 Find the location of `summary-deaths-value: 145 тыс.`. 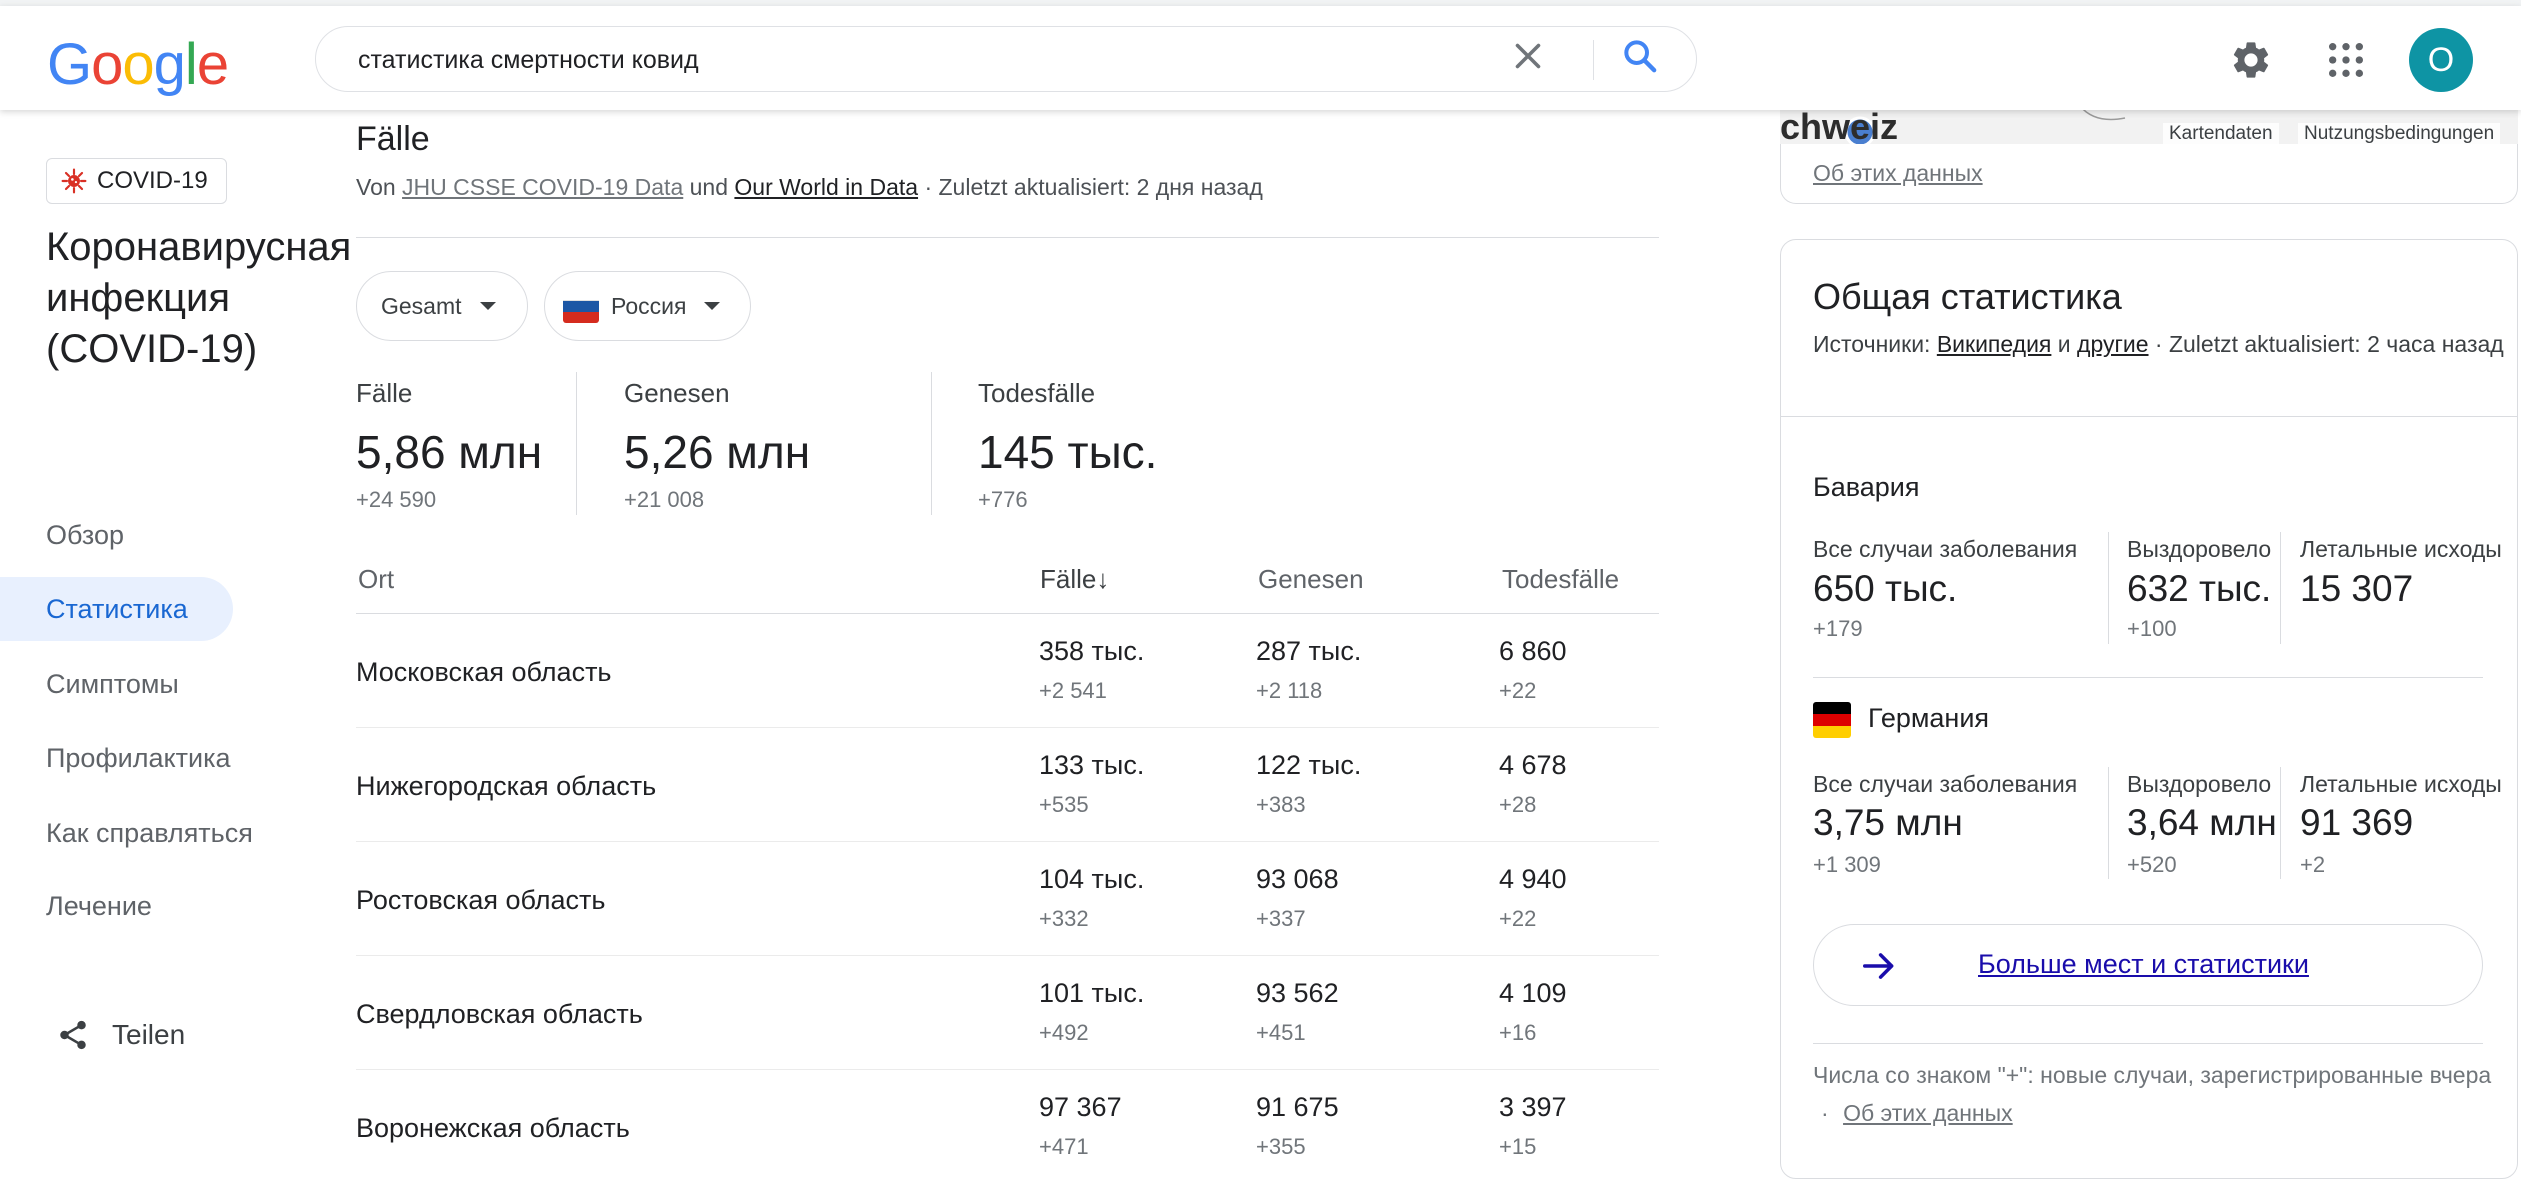

summary-deaths-value: 145 тыс. is located at coordinates (1068, 452).